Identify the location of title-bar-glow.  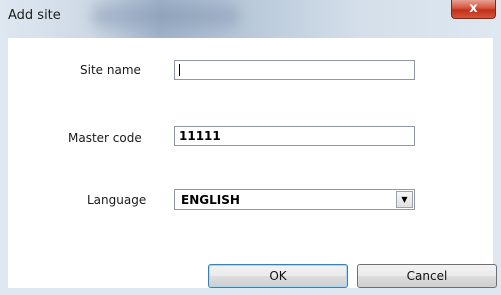
(165, 16).